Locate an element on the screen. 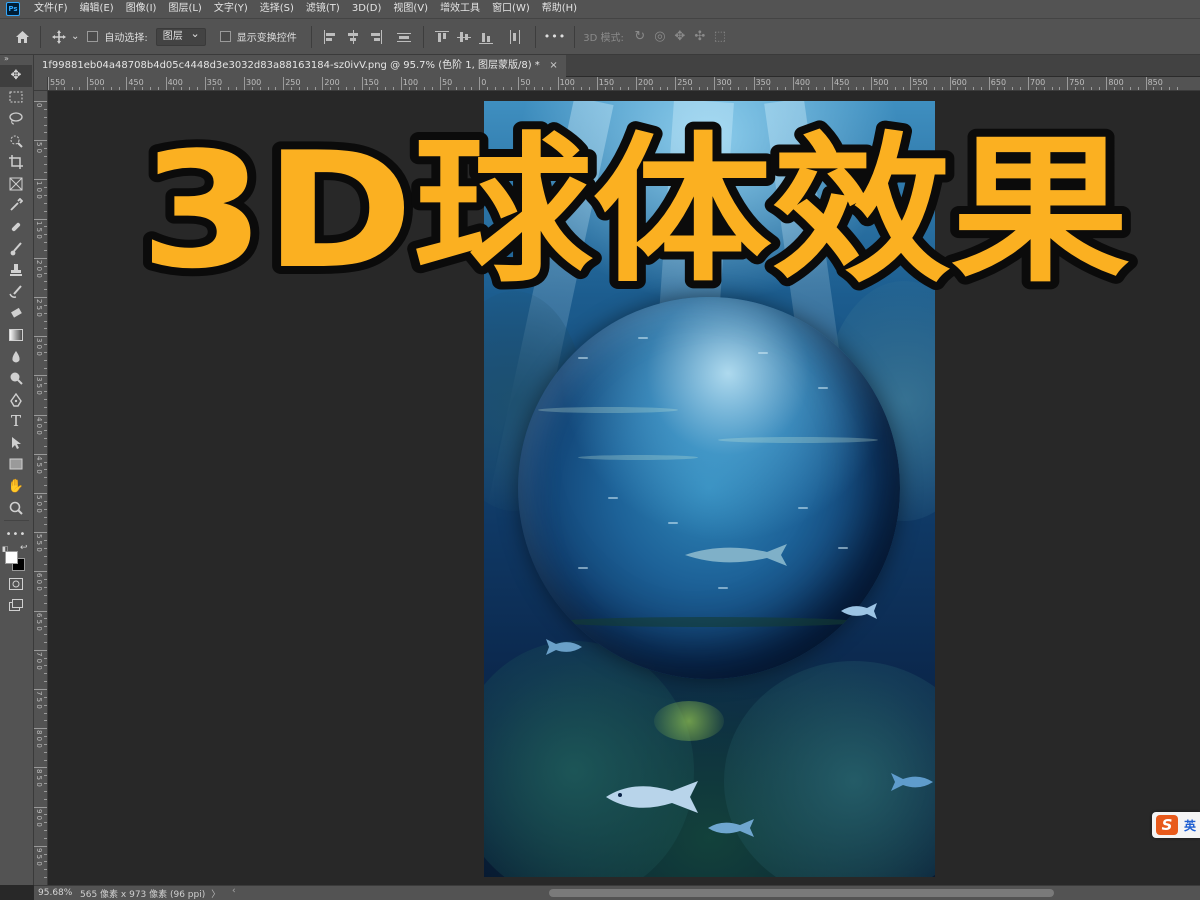 This screenshot has height=900, width=1200. toolbar-collapse-icon: » is located at coordinates (16, 60).